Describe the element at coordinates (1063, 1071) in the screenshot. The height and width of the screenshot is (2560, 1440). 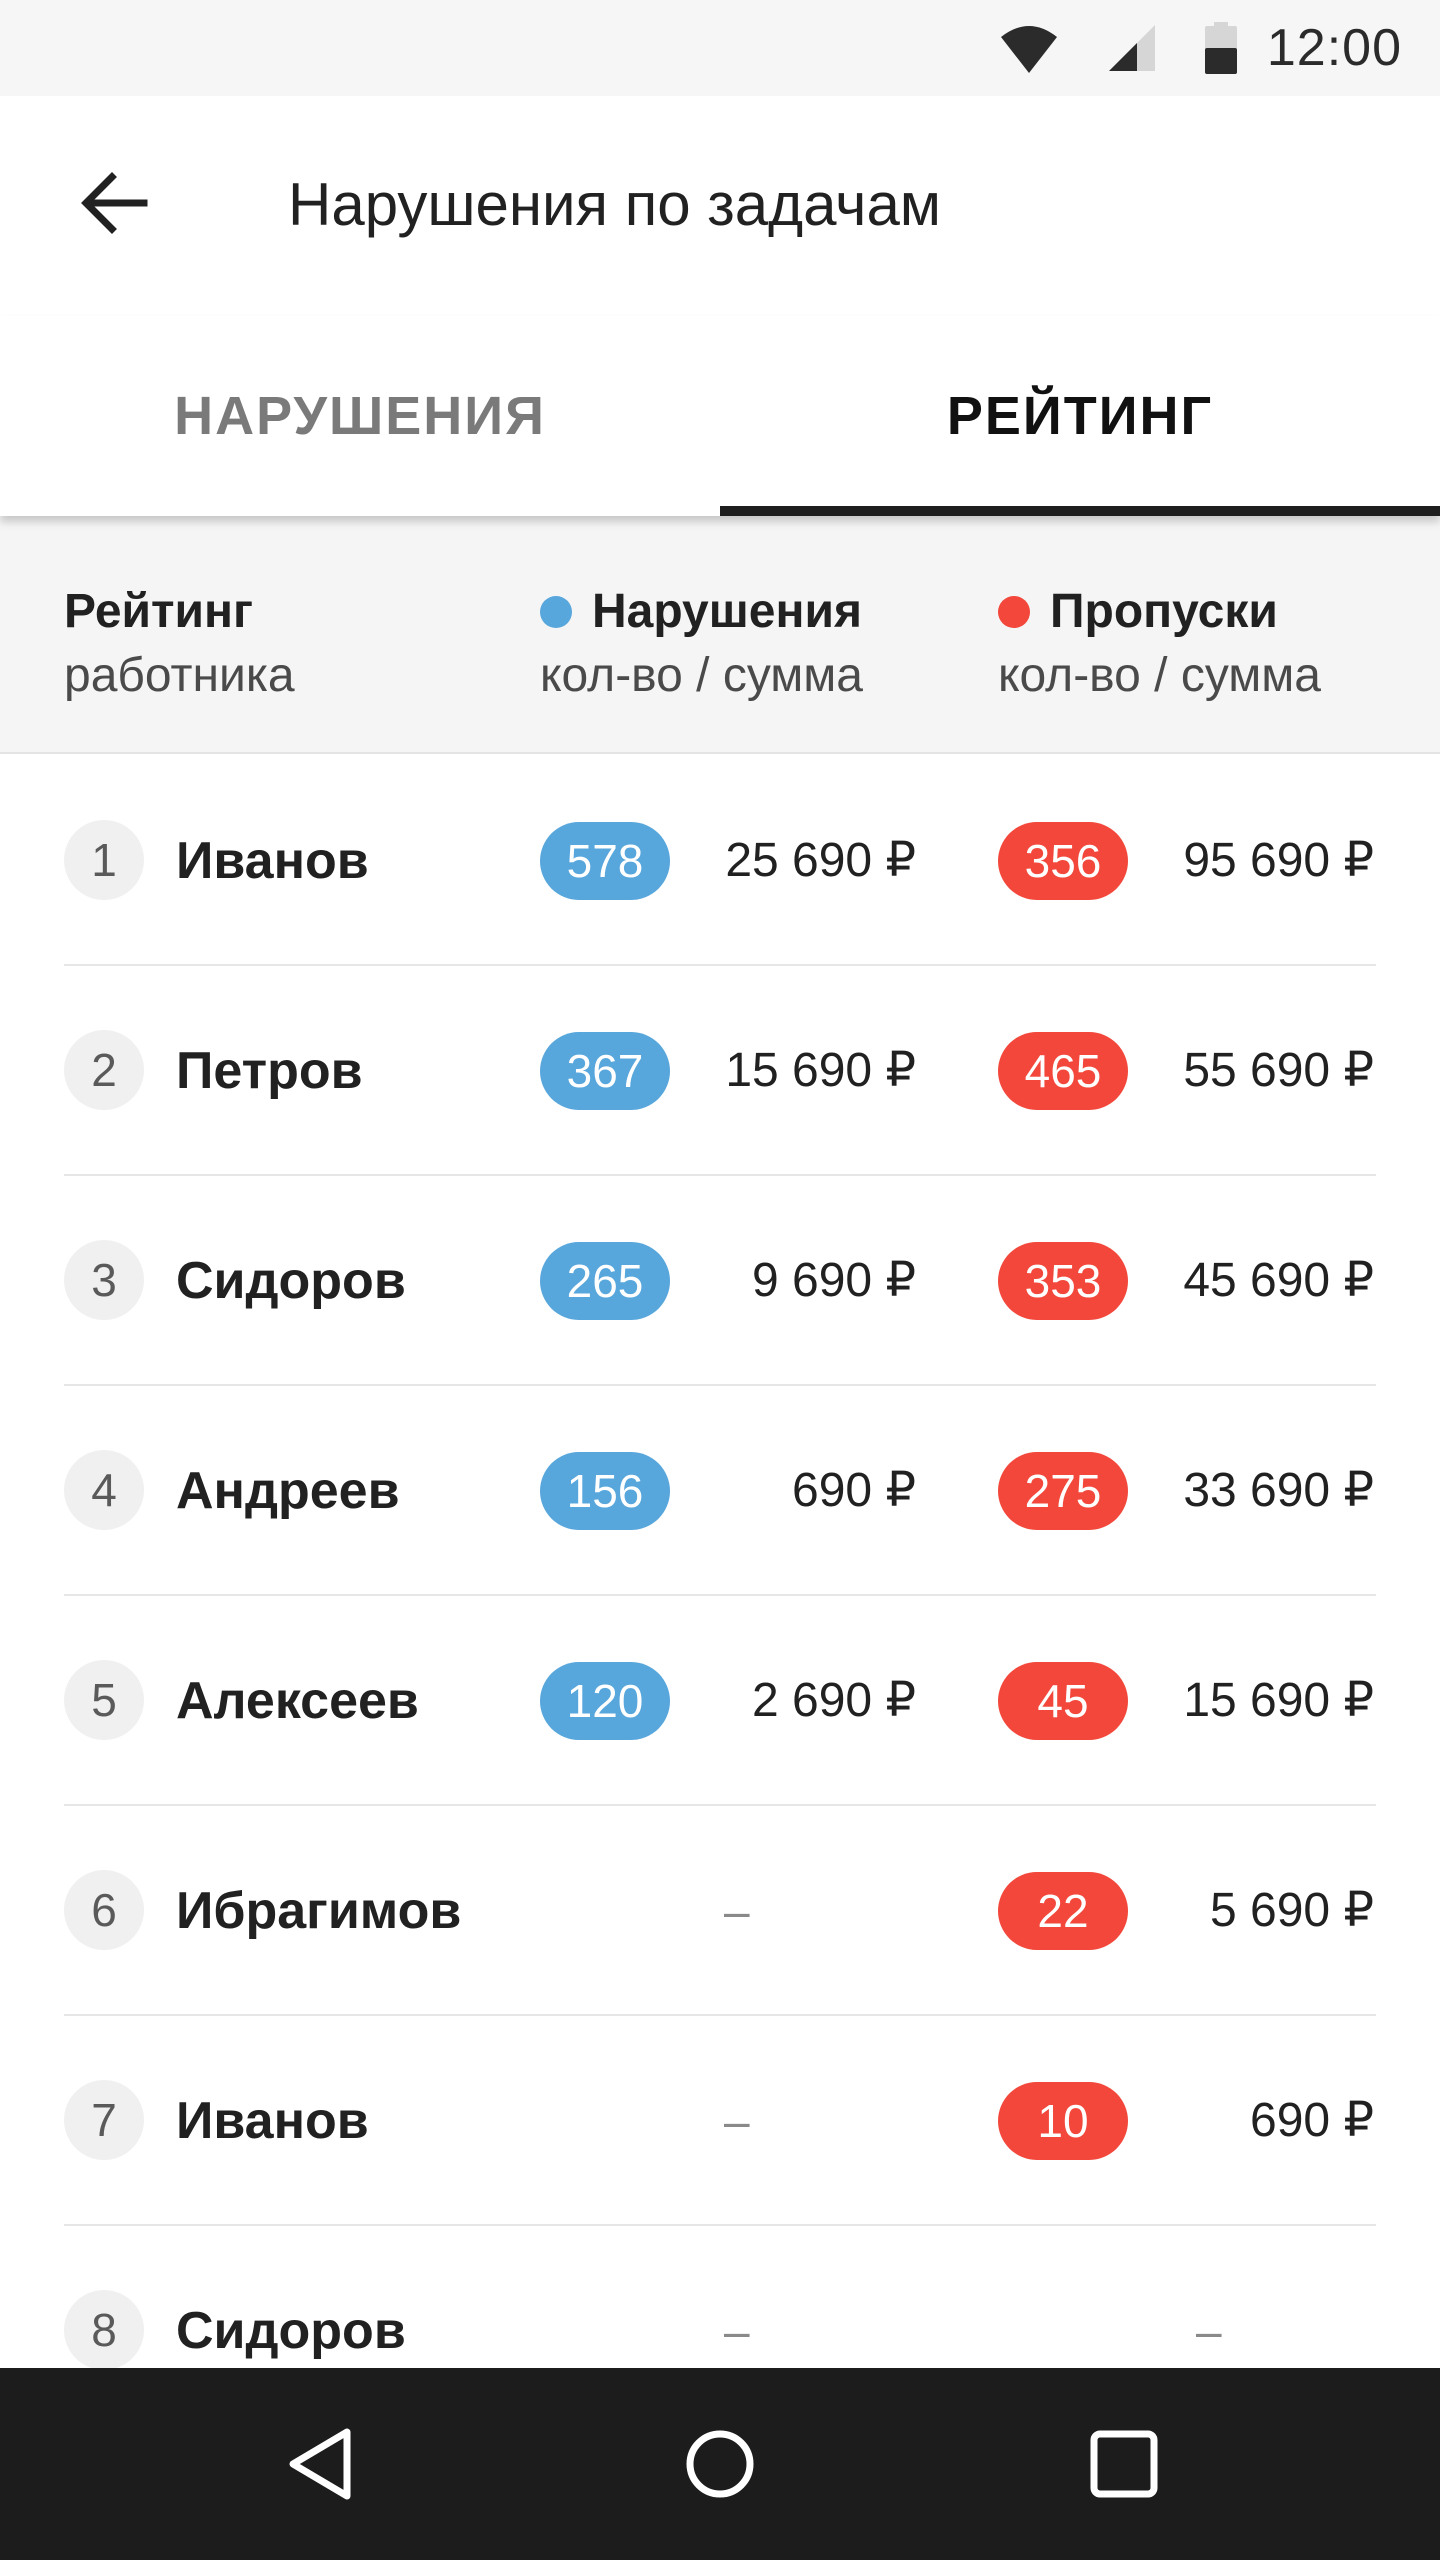
I see `absences-count-badge: 465` at that location.